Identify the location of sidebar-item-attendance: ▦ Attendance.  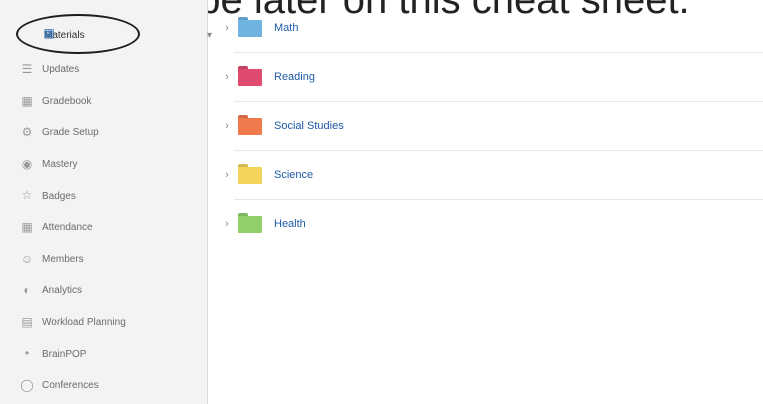
(104, 228).